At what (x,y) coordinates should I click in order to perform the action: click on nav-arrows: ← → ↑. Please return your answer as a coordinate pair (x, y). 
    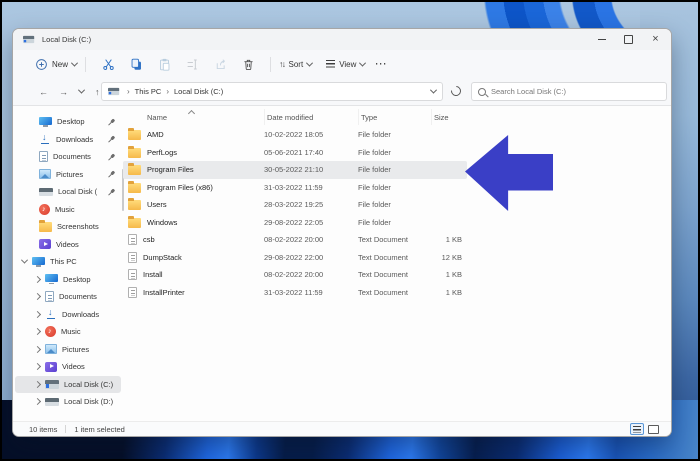
    Looking at the image, I should click on (57, 92).